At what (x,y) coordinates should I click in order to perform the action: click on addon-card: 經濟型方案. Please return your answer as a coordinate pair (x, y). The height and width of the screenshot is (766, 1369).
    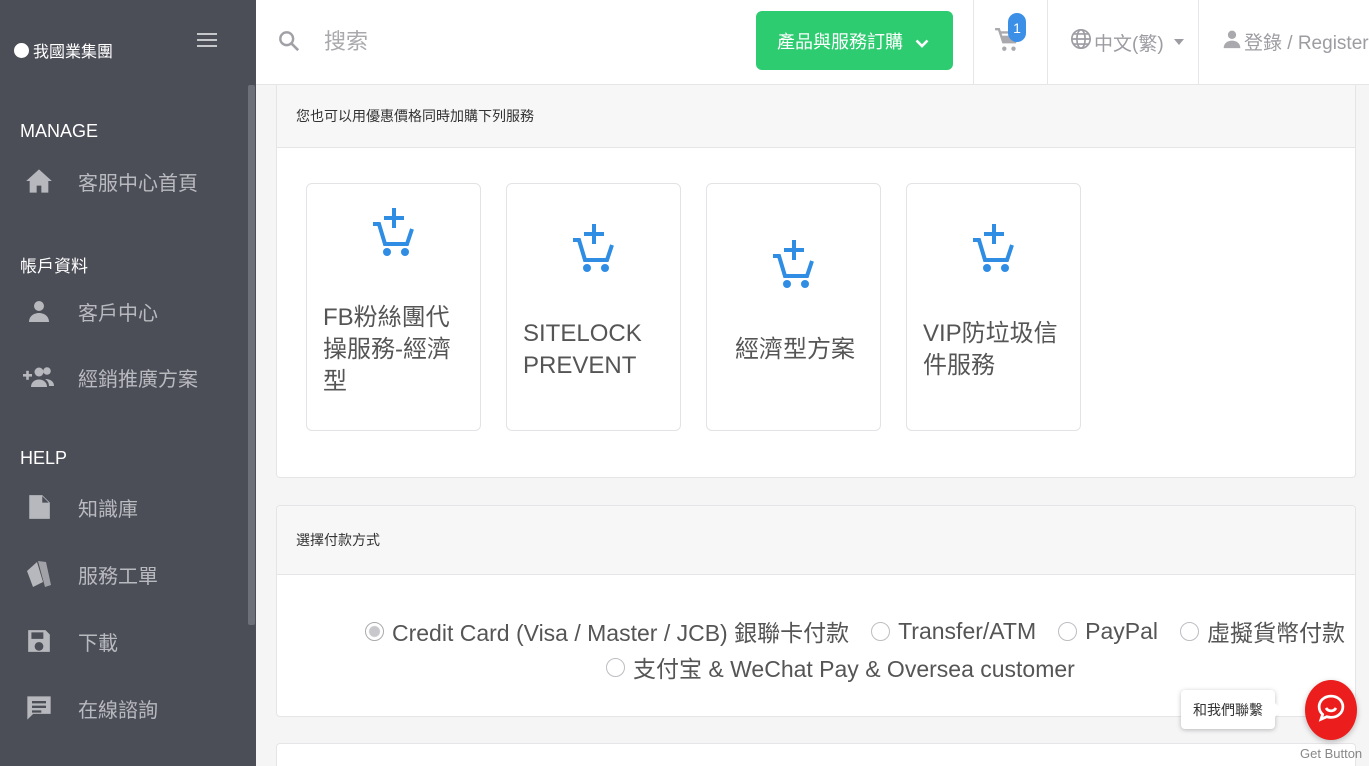
    Looking at the image, I should click on (793, 307).